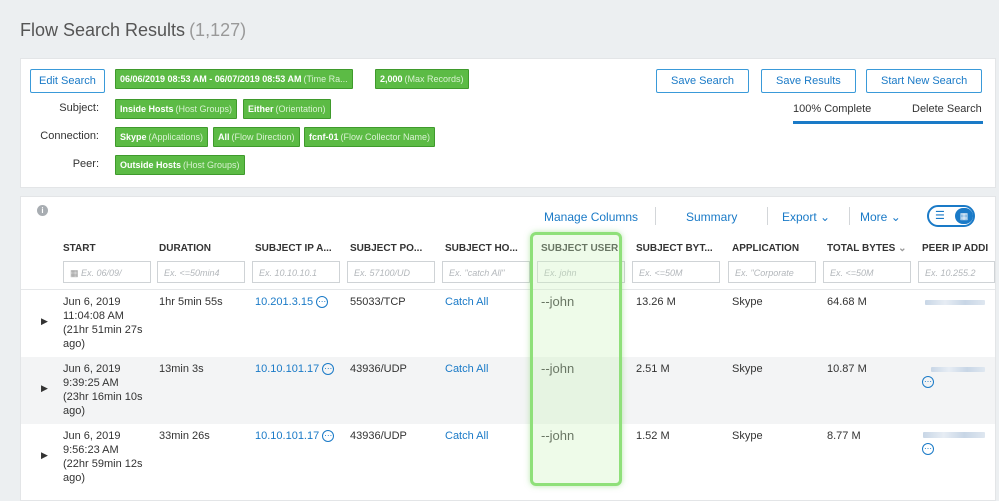 The image size is (999, 501). What do you see at coordinates (201, 272) in the screenshot?
I see `duration-filter-input: Ex. <=50min4` at bounding box center [201, 272].